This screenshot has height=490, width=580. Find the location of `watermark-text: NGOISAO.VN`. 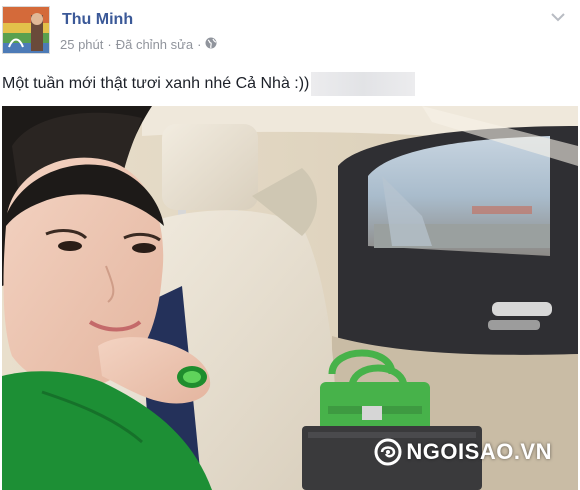

watermark-text: NGOISAO.VN is located at coordinates (479, 451).